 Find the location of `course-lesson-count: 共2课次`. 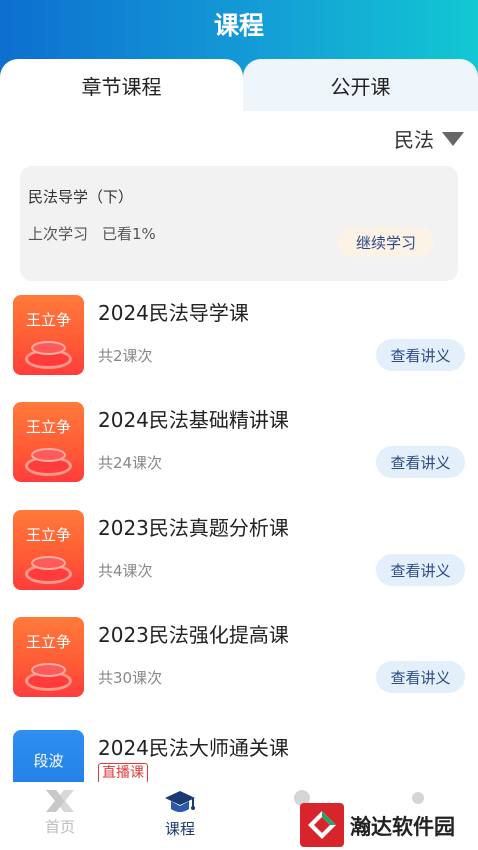

course-lesson-count: 共2课次 is located at coordinates (125, 356).